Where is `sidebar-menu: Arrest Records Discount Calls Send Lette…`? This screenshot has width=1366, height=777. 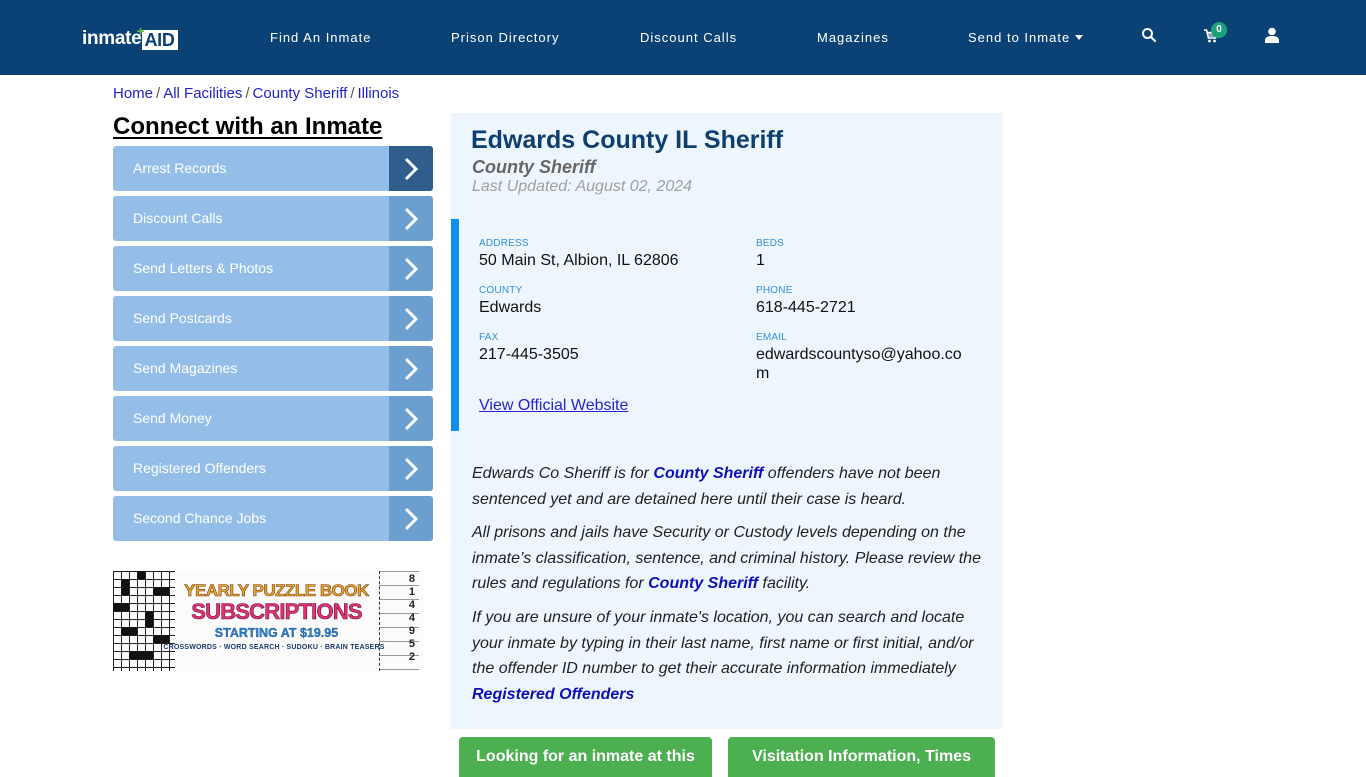
sidebar-menu: Arrest Records Discount Calls Send Lette… is located at coordinates (273, 346).